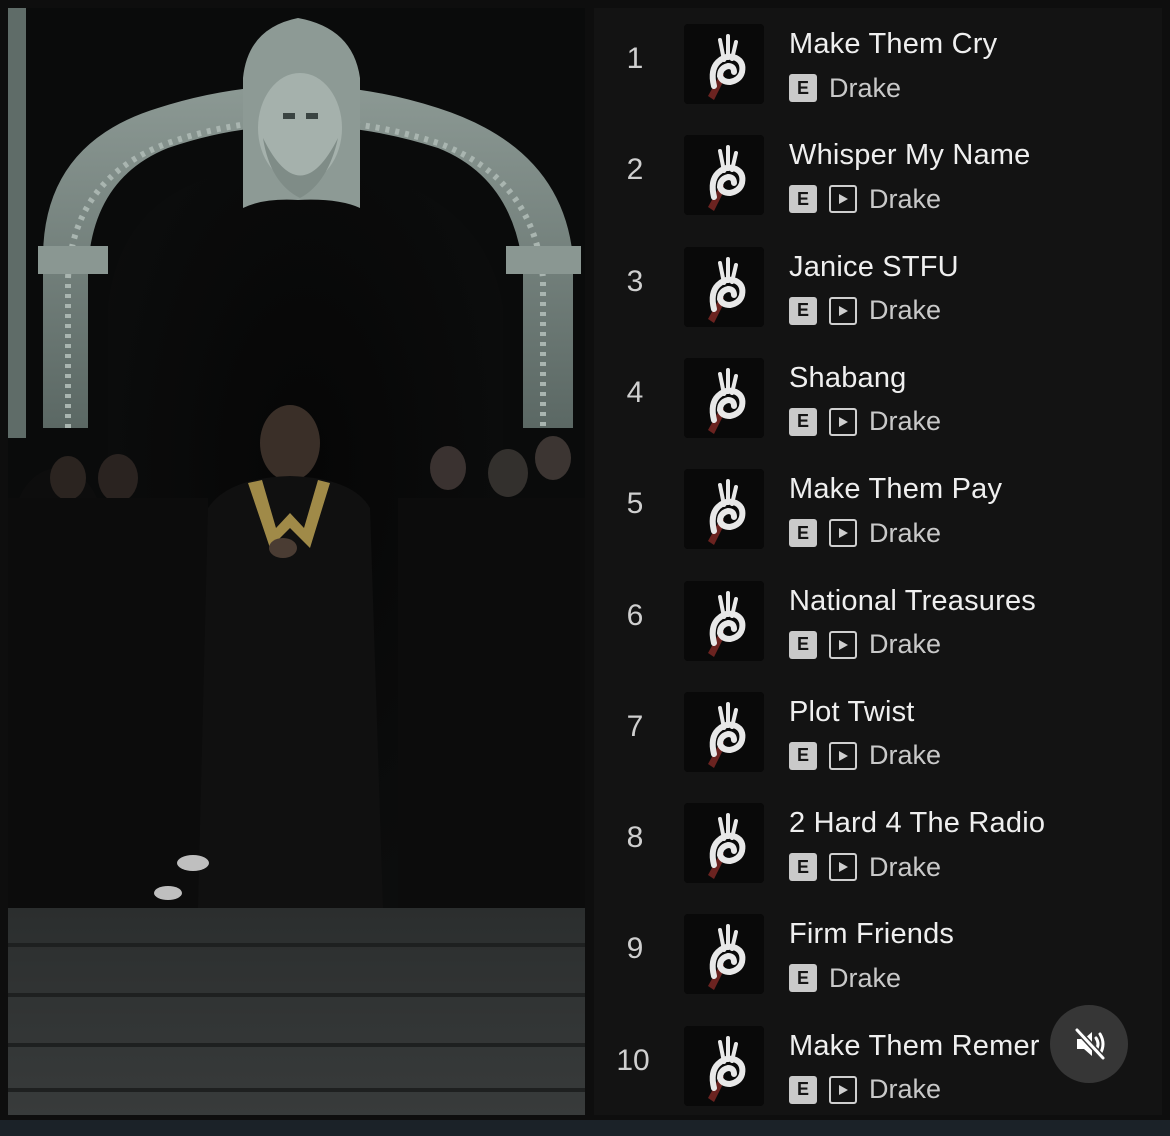  Describe the element at coordinates (874, 266) in the screenshot. I see `track-title: Janice STFU` at that location.